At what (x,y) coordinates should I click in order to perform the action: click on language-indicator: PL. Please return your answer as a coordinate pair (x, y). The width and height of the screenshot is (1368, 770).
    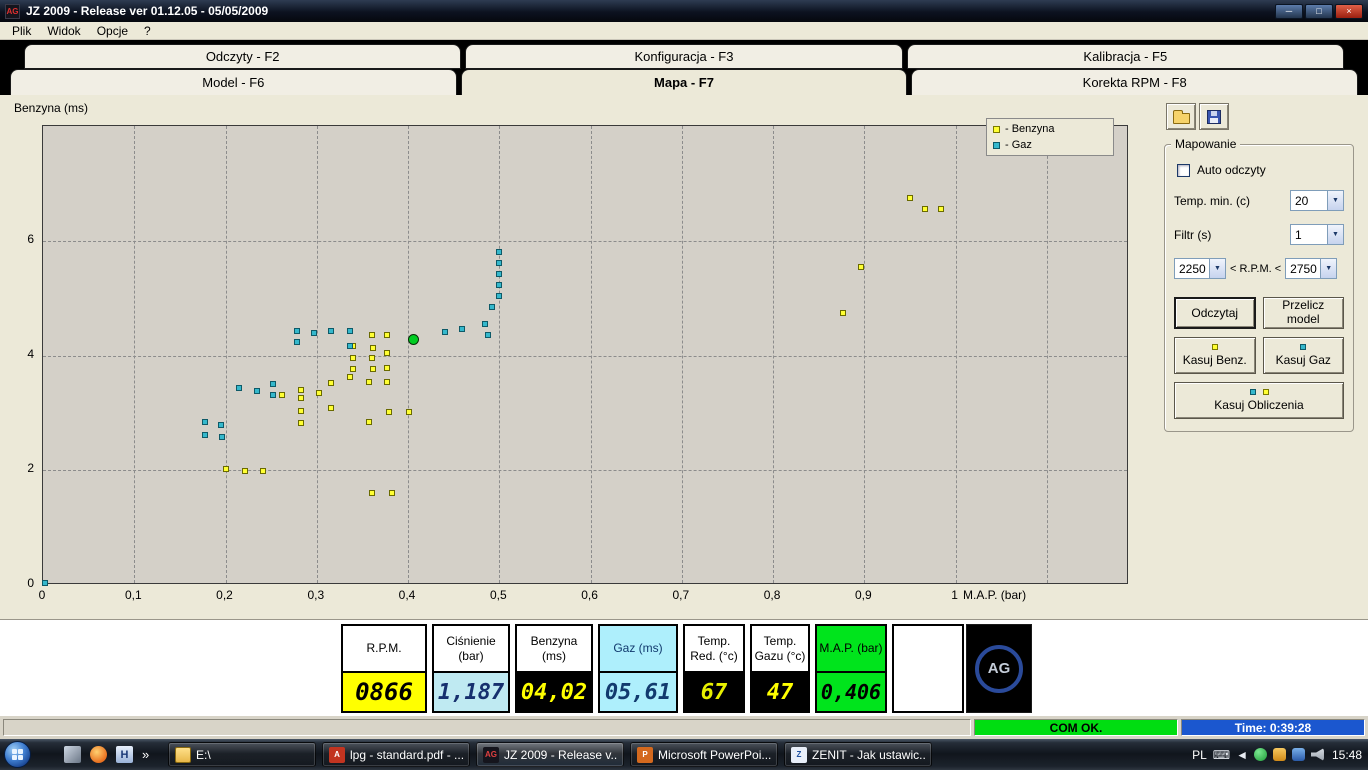
    Looking at the image, I should click on (1199, 755).